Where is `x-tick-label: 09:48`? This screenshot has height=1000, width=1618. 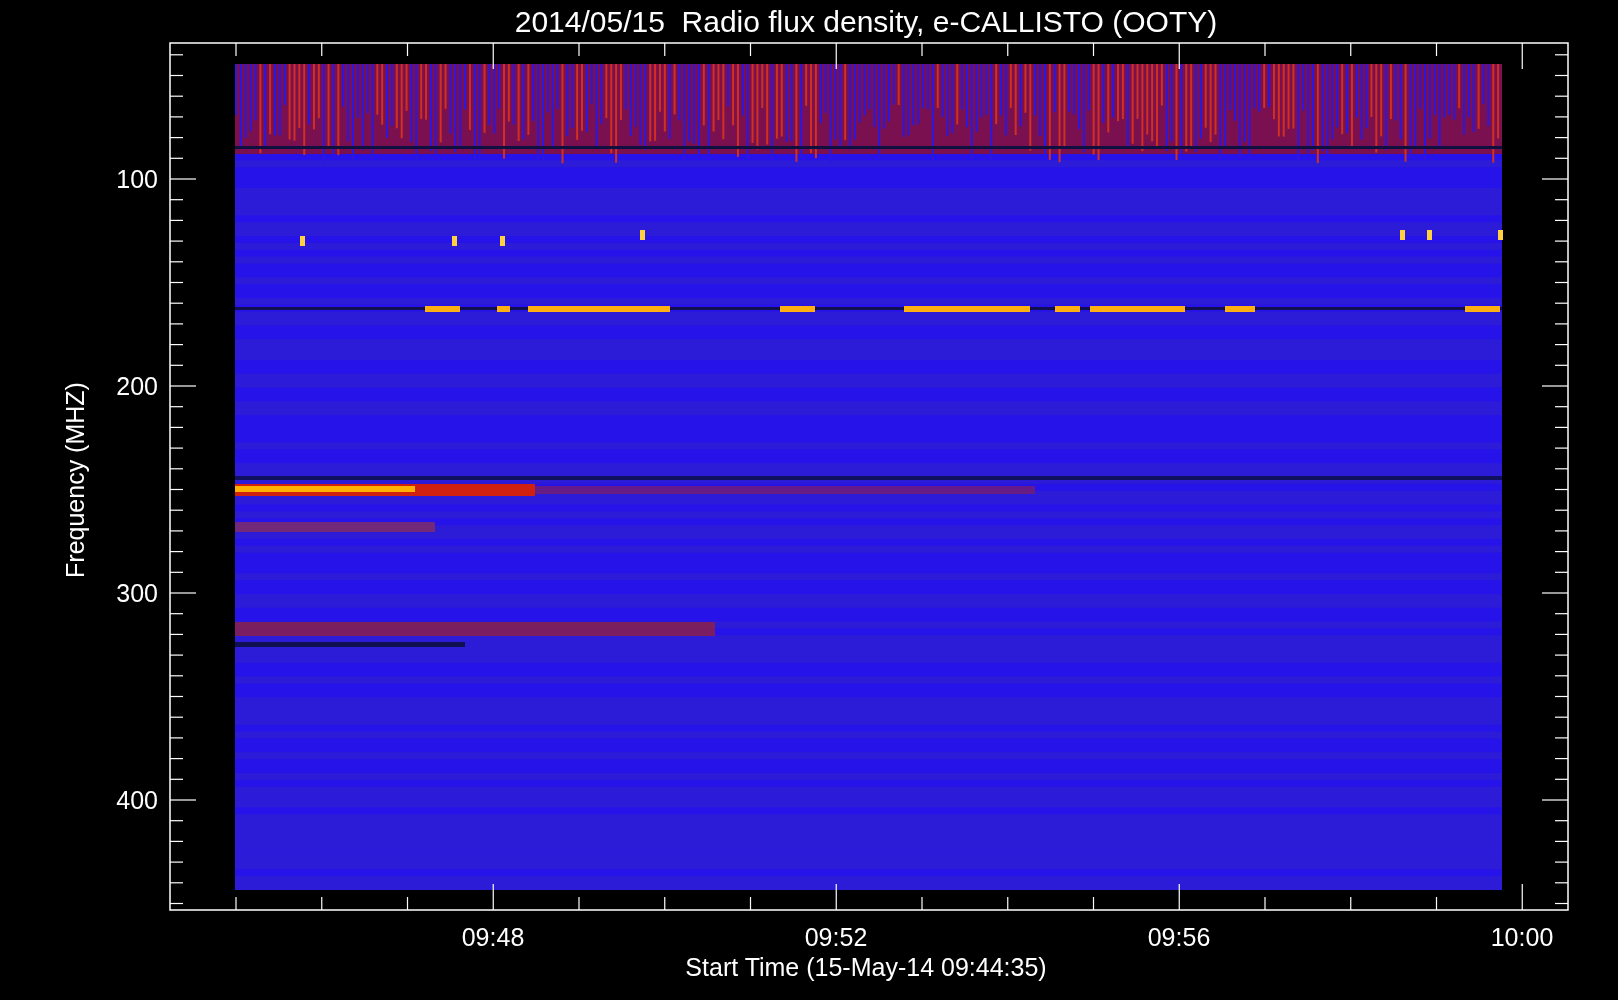
x-tick-label: 09:48 is located at coordinates (493, 937).